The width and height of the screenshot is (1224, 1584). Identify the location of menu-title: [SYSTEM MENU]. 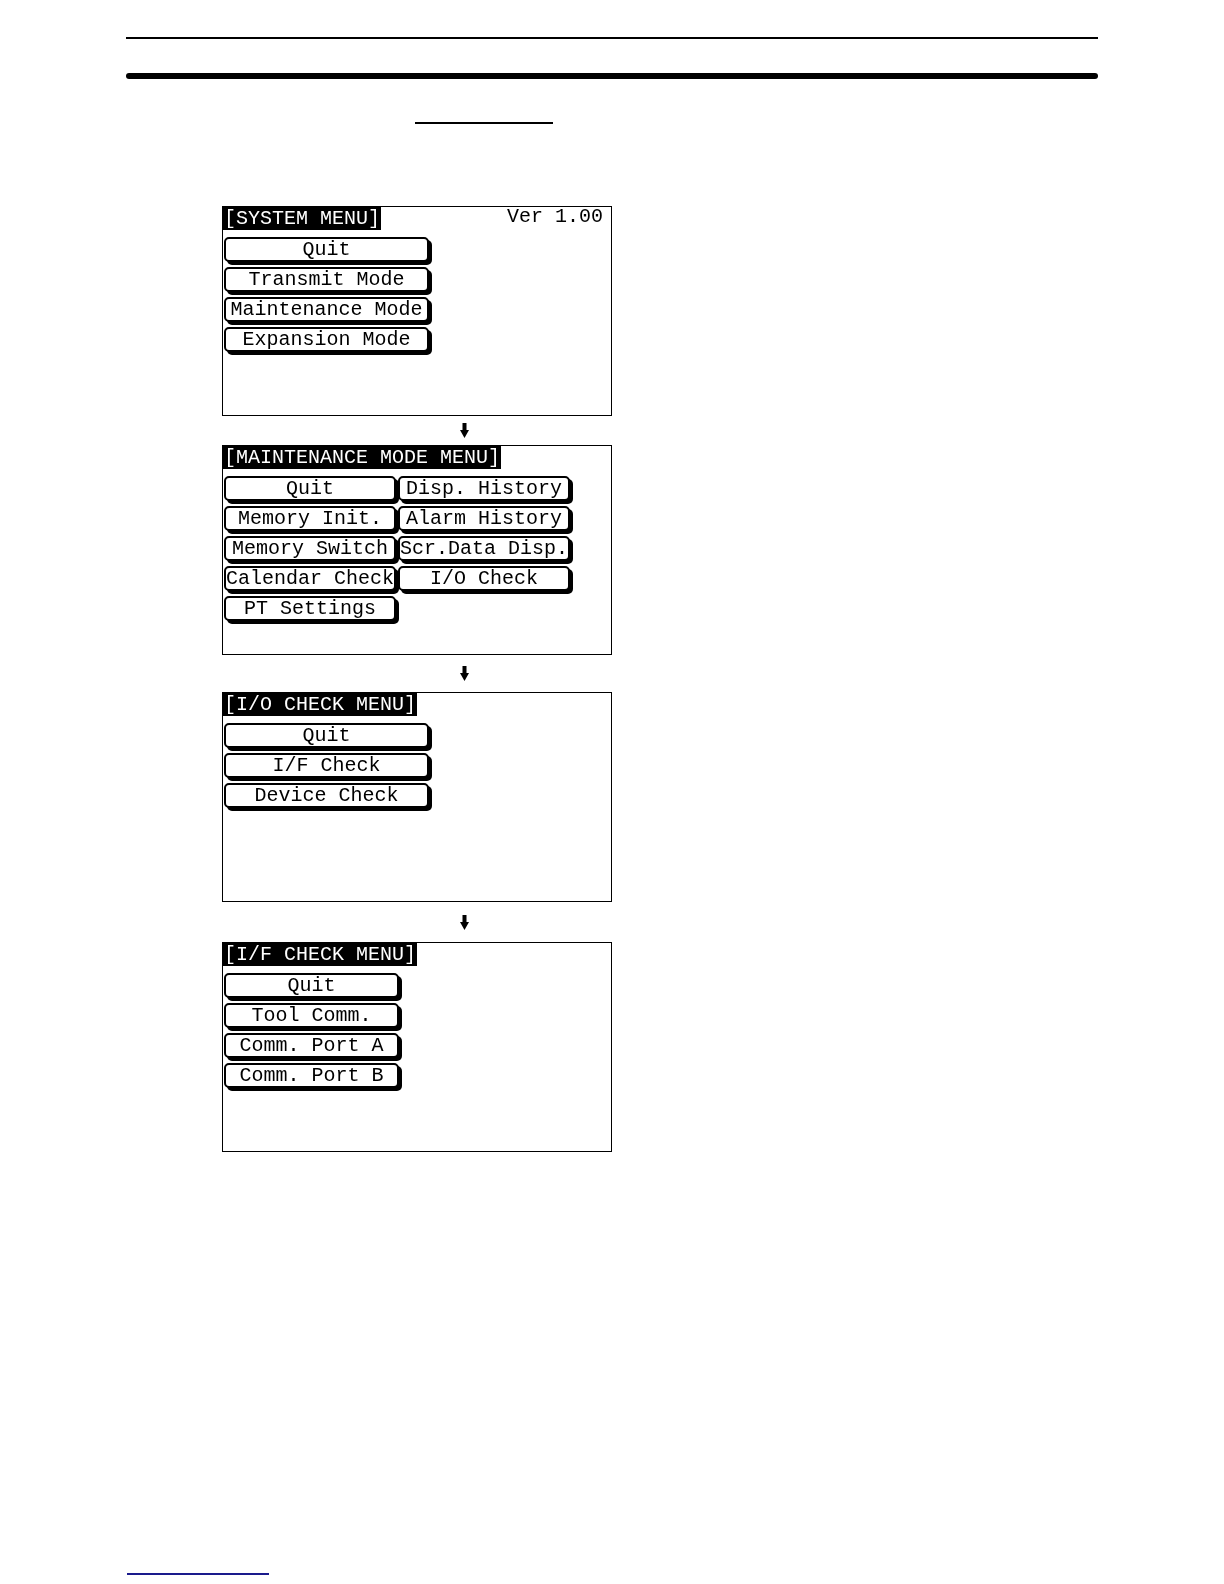
(302, 218).